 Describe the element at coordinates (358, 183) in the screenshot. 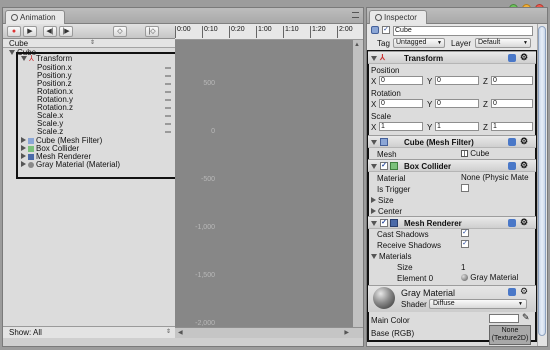

I see `curve-vertical-scrollbar: ▲` at that location.